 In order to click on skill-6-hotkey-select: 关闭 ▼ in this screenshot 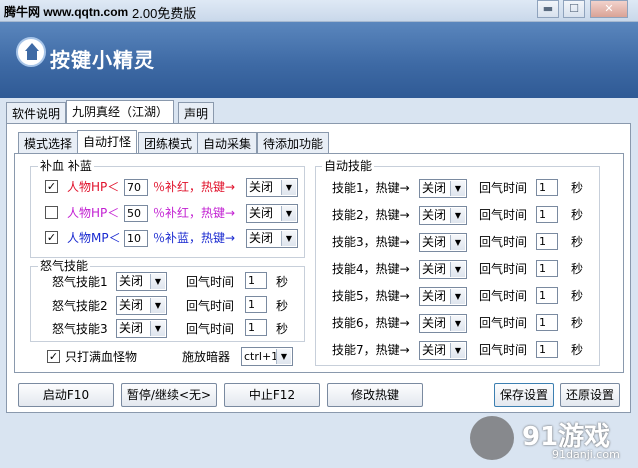, I will do `click(443, 323)`.